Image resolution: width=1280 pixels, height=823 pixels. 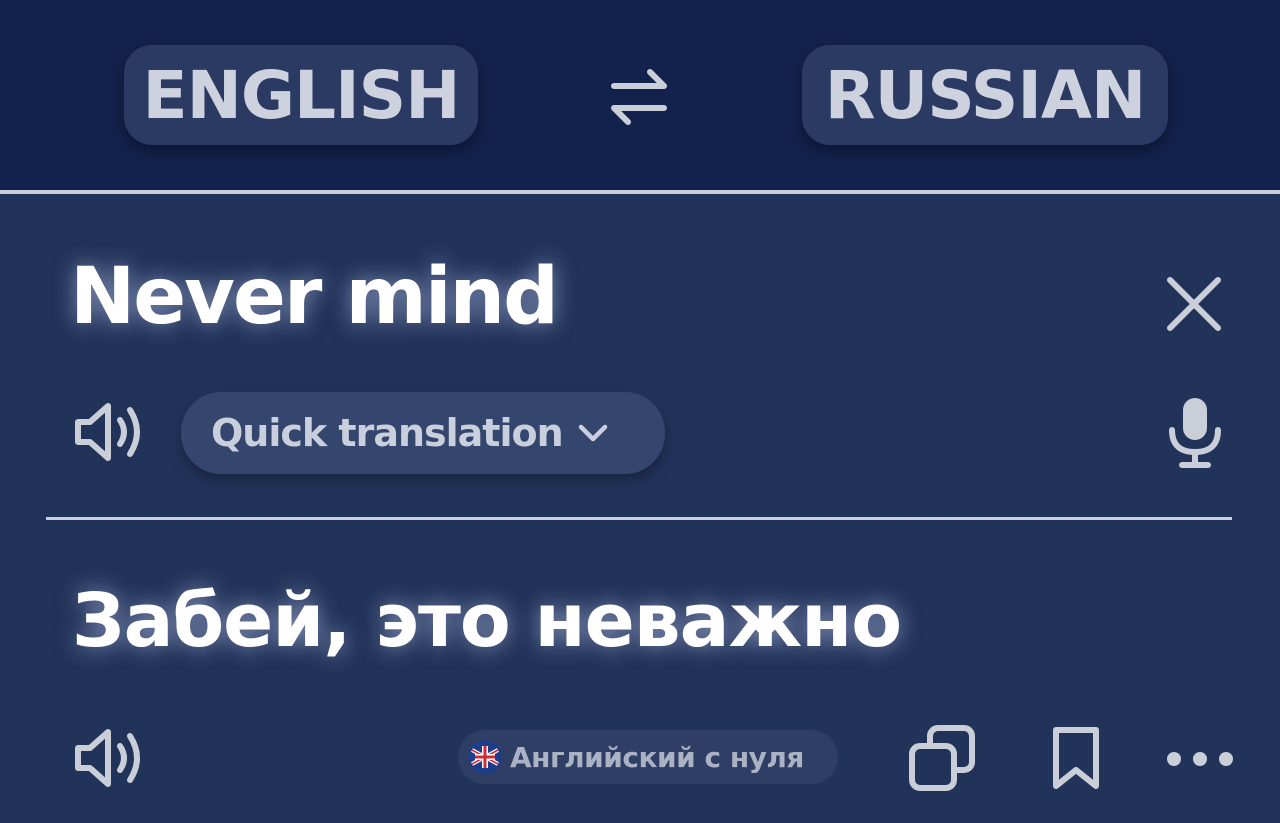 What do you see at coordinates (657, 757) in the screenshot?
I see `watermark-label: Английский с нуля` at bounding box center [657, 757].